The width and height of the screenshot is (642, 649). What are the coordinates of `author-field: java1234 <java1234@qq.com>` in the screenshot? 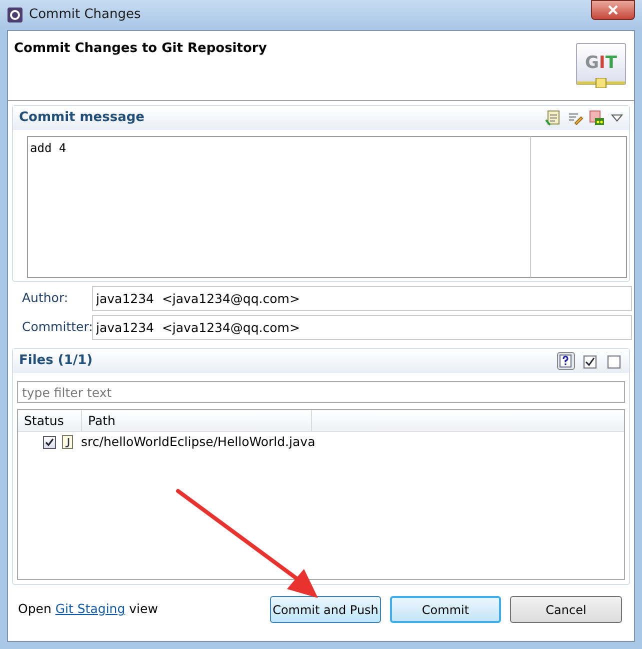 It's located at (362, 298).